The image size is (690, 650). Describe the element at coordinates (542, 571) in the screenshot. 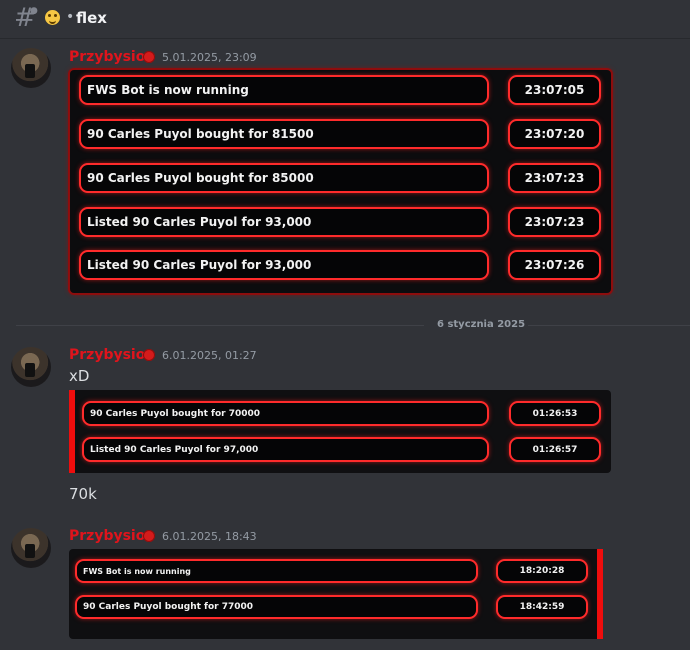

I see `embed-row-time: 18:20:28` at that location.